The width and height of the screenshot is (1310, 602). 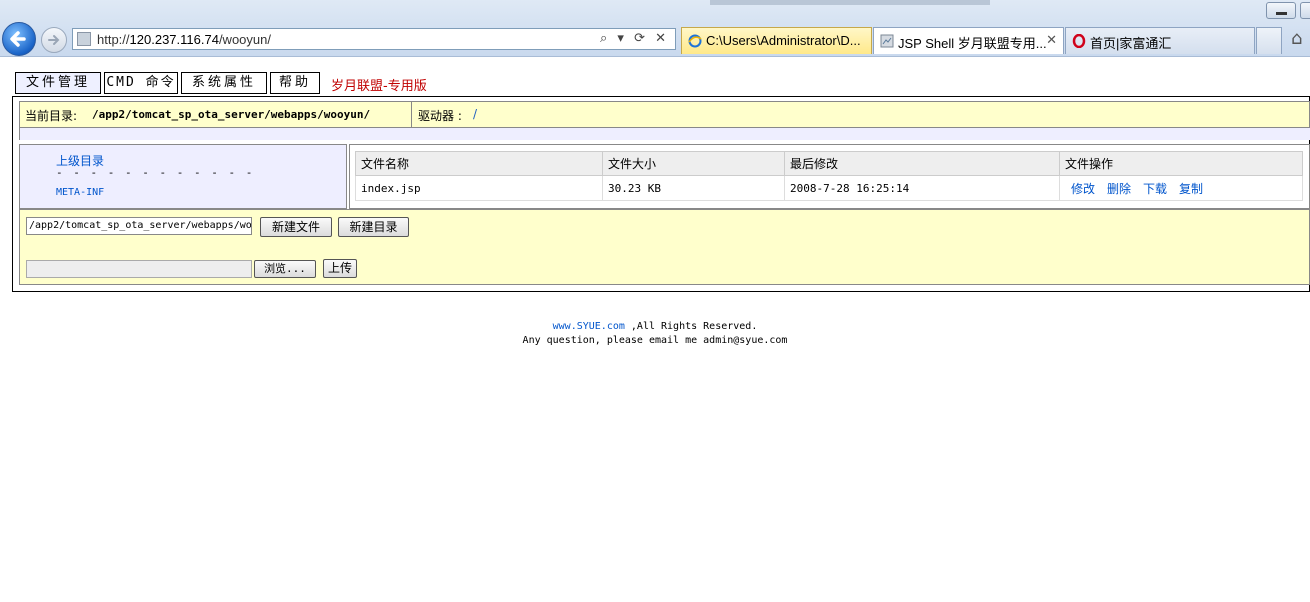 What do you see at coordinates (139, 226) in the screenshot?
I see `path-input: /app2/tomcat_sp_ota_server/webapps/wo` at bounding box center [139, 226].